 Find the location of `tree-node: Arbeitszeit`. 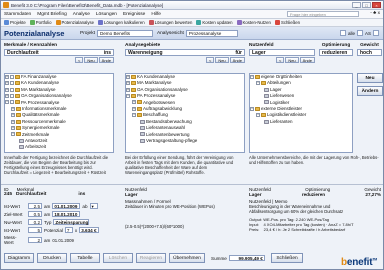

tree-node: Arbeitszeit is located at coordinates (59, 147).